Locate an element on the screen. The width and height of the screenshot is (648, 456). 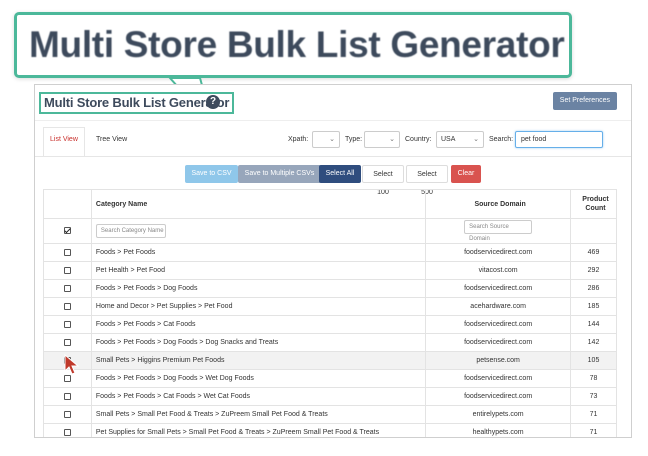
domain-cell: vitacost.com is located at coordinates (498, 270).